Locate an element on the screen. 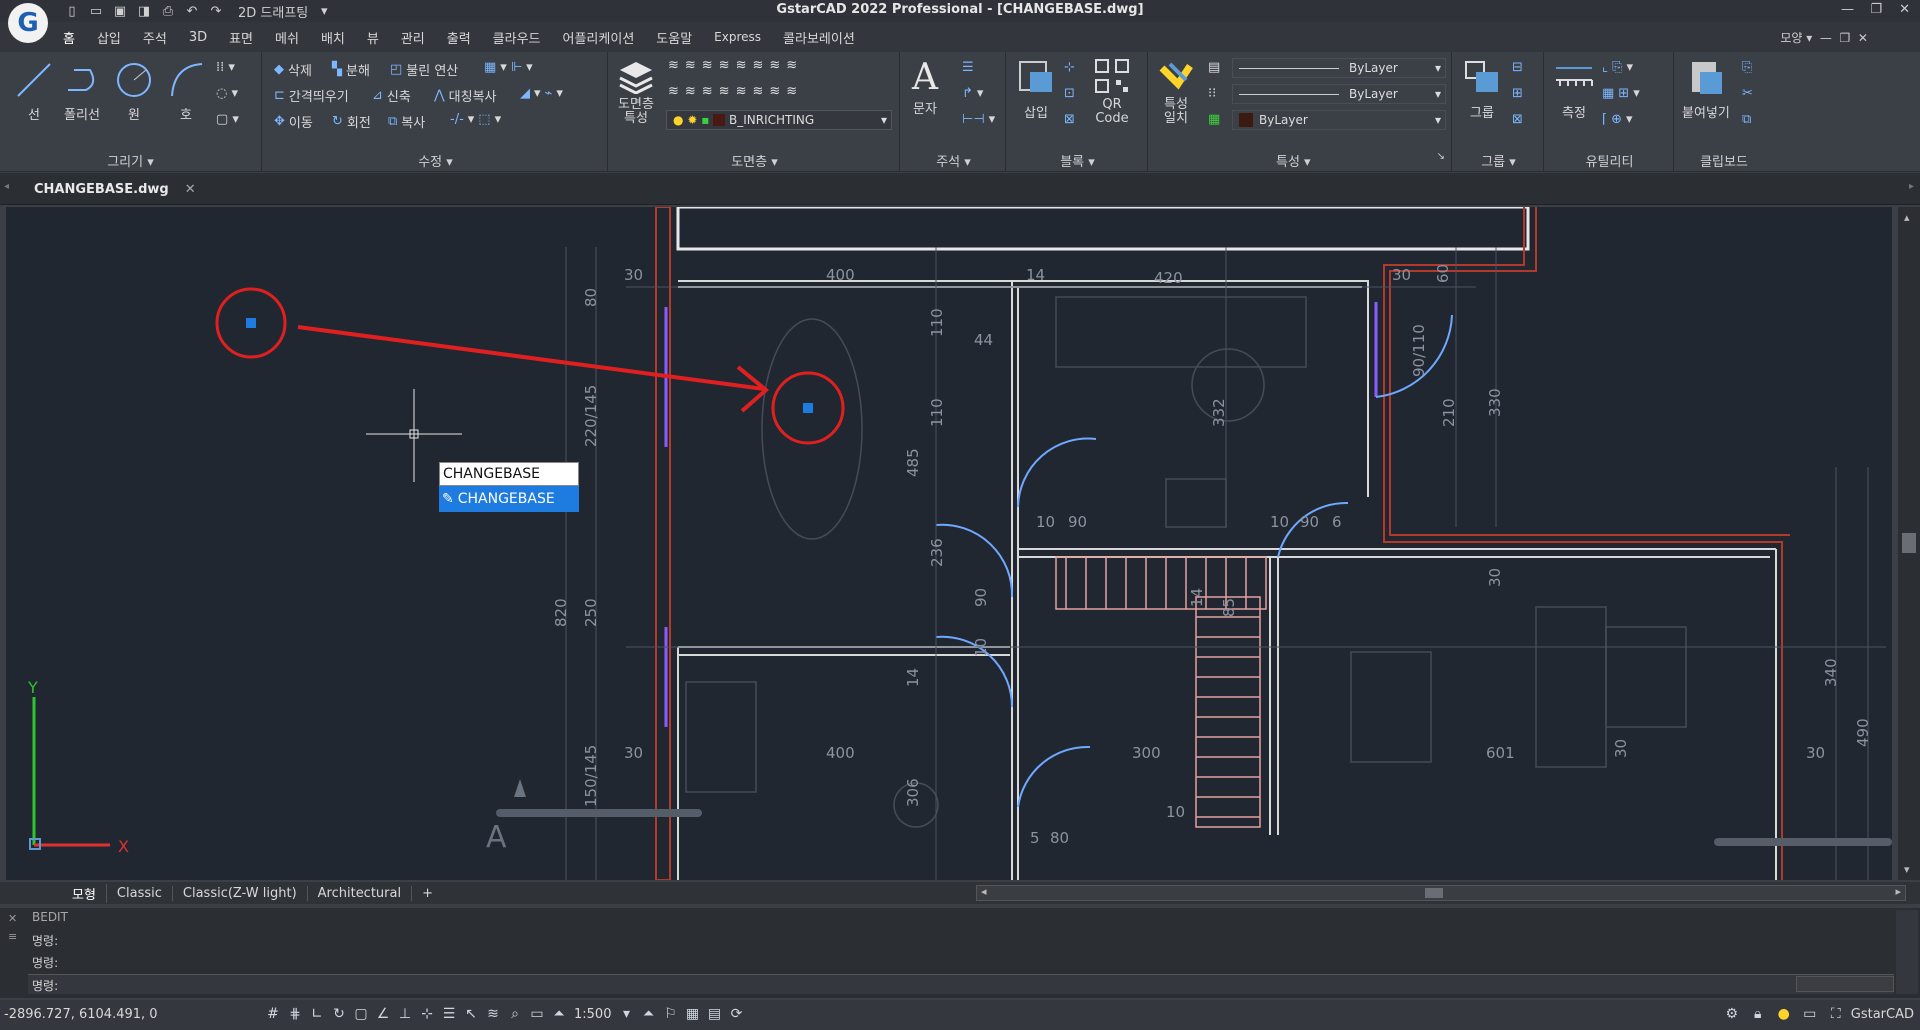 The height and width of the screenshot is (1030, 1920). group-select-icon: ⊠ is located at coordinates (1517, 119).